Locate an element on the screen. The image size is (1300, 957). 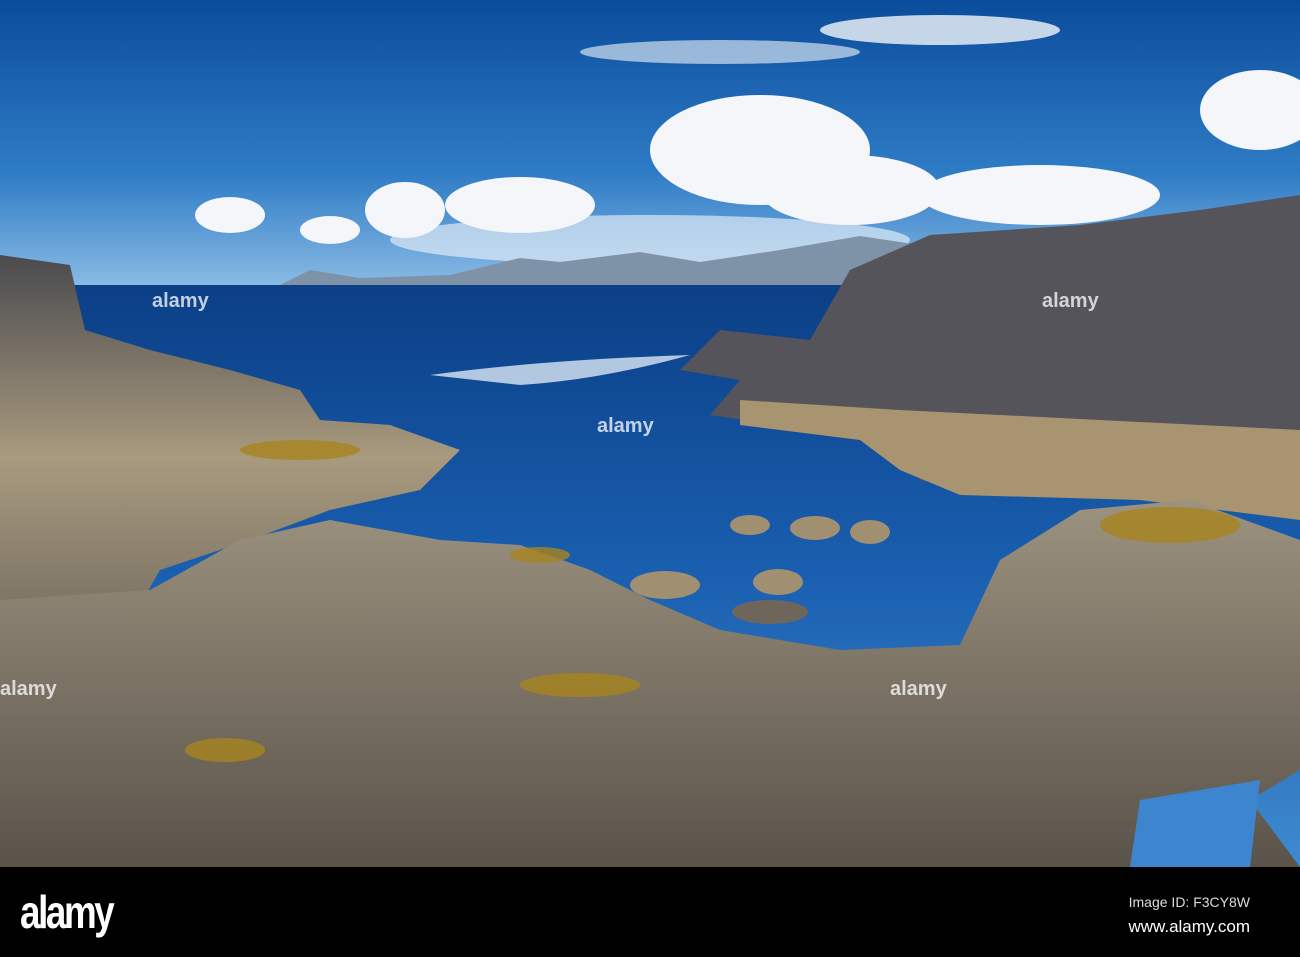
site-url: www.alamy.com is located at coordinates (1189, 926).